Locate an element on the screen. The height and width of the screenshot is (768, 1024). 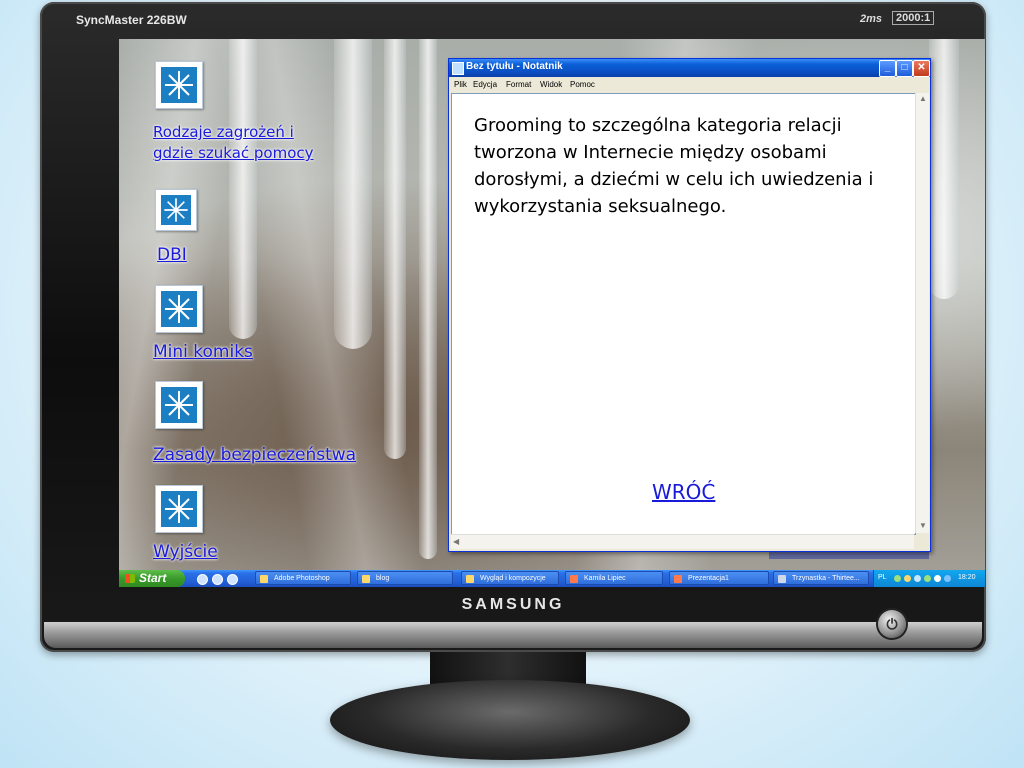
start-button: Start is located at coordinates (152, 578).